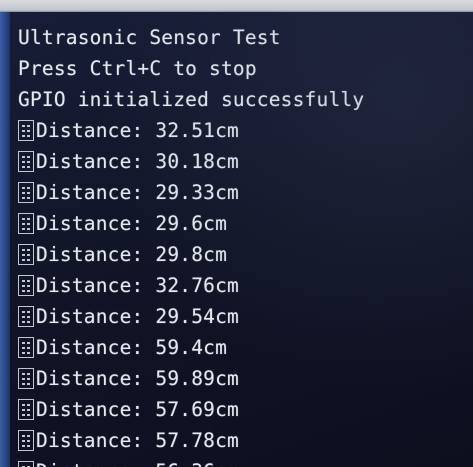 The width and height of the screenshot is (473, 467). I want to click on reading-text: Distance: 30.18cm, so click(137, 161).